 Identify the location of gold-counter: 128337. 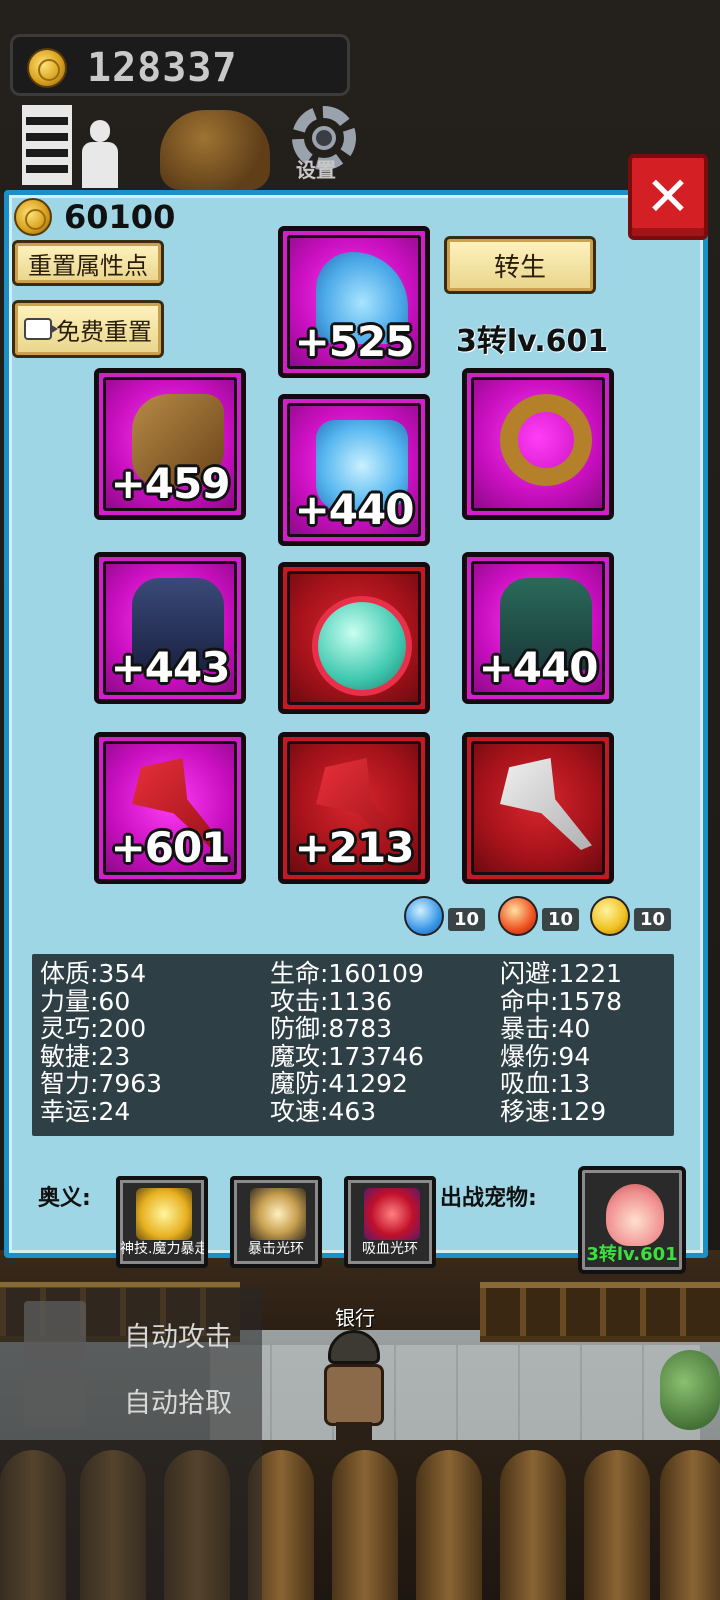
(180, 65).